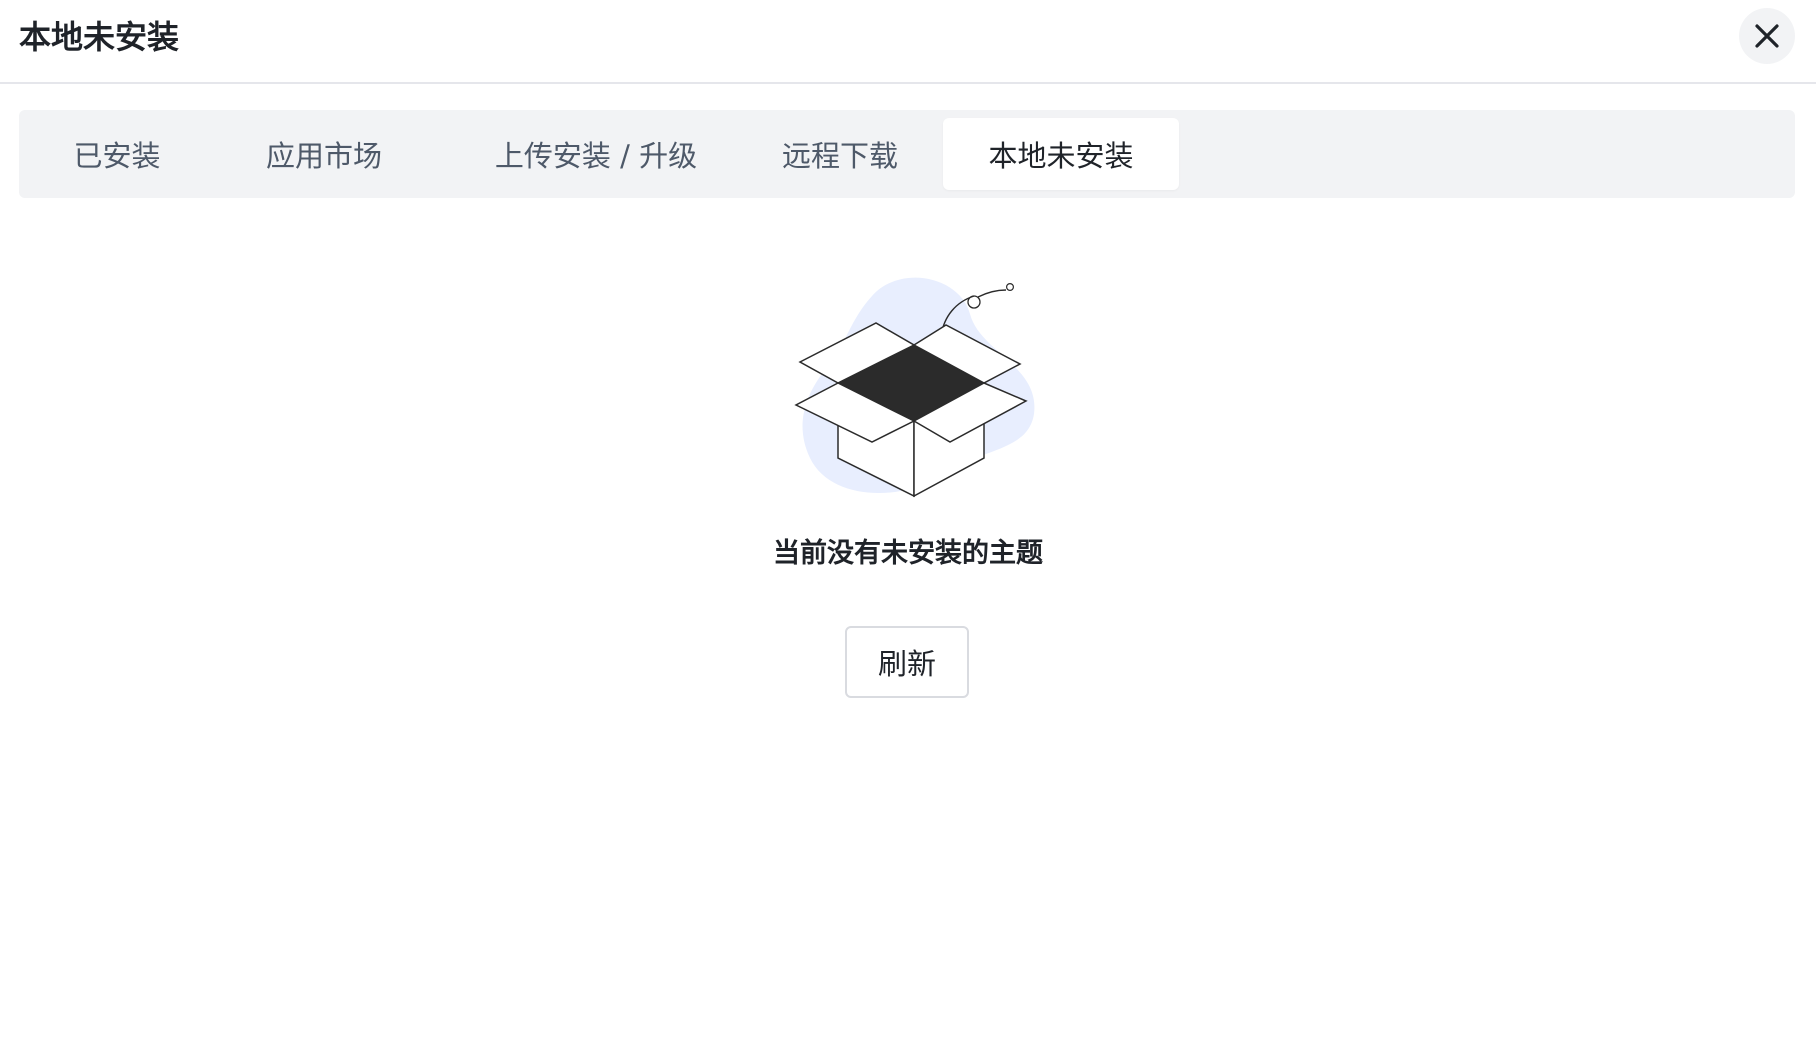  I want to click on tab-upload-install: 上传安装 / 升级, so click(596, 154).